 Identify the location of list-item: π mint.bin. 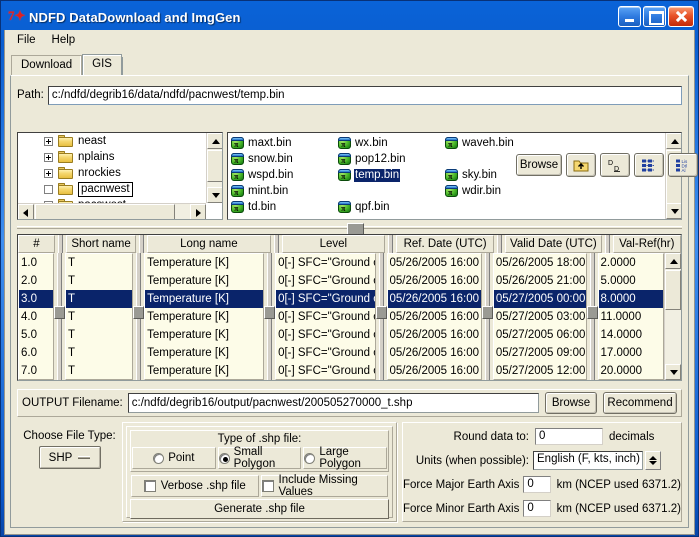
(283, 191).